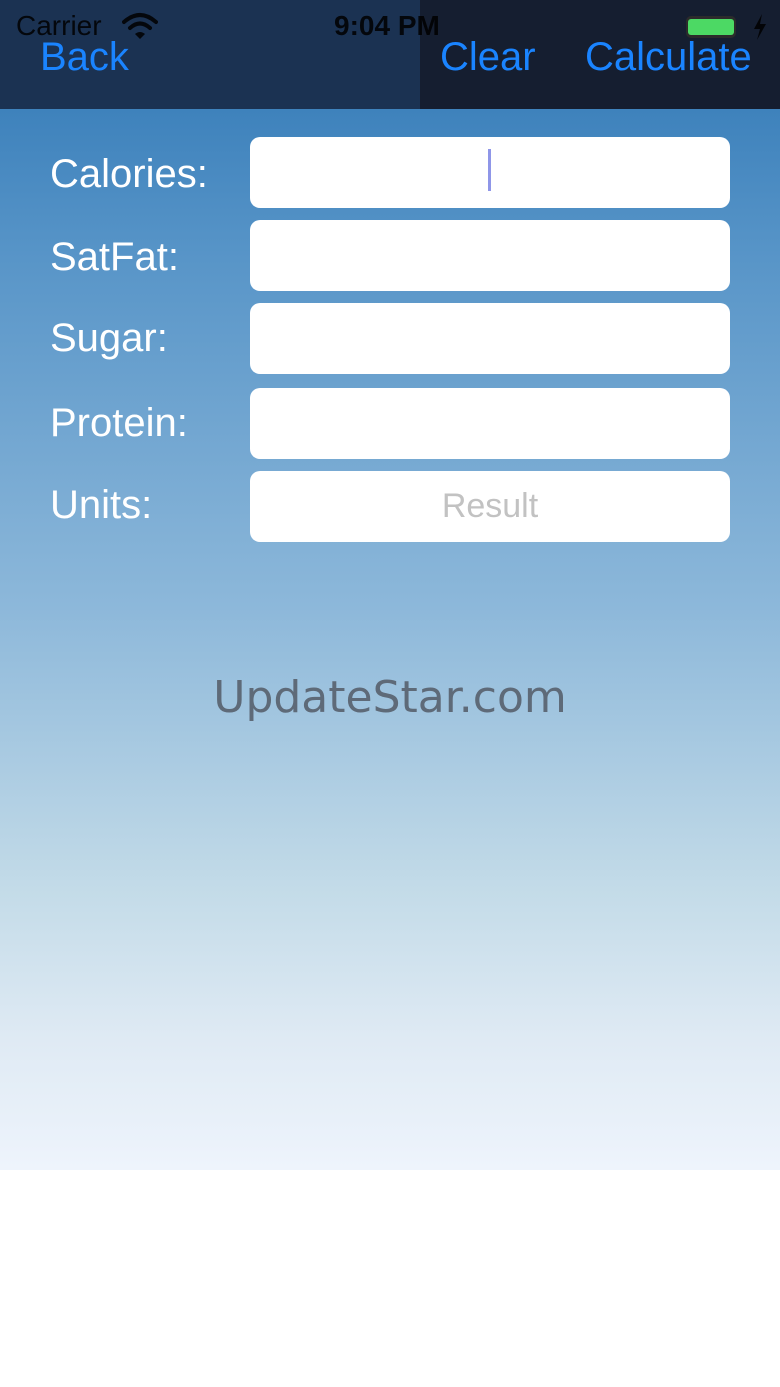 Image resolution: width=780 pixels, height=1387 pixels. Describe the element at coordinates (84, 57) in the screenshot. I see `back-button: Back` at that location.